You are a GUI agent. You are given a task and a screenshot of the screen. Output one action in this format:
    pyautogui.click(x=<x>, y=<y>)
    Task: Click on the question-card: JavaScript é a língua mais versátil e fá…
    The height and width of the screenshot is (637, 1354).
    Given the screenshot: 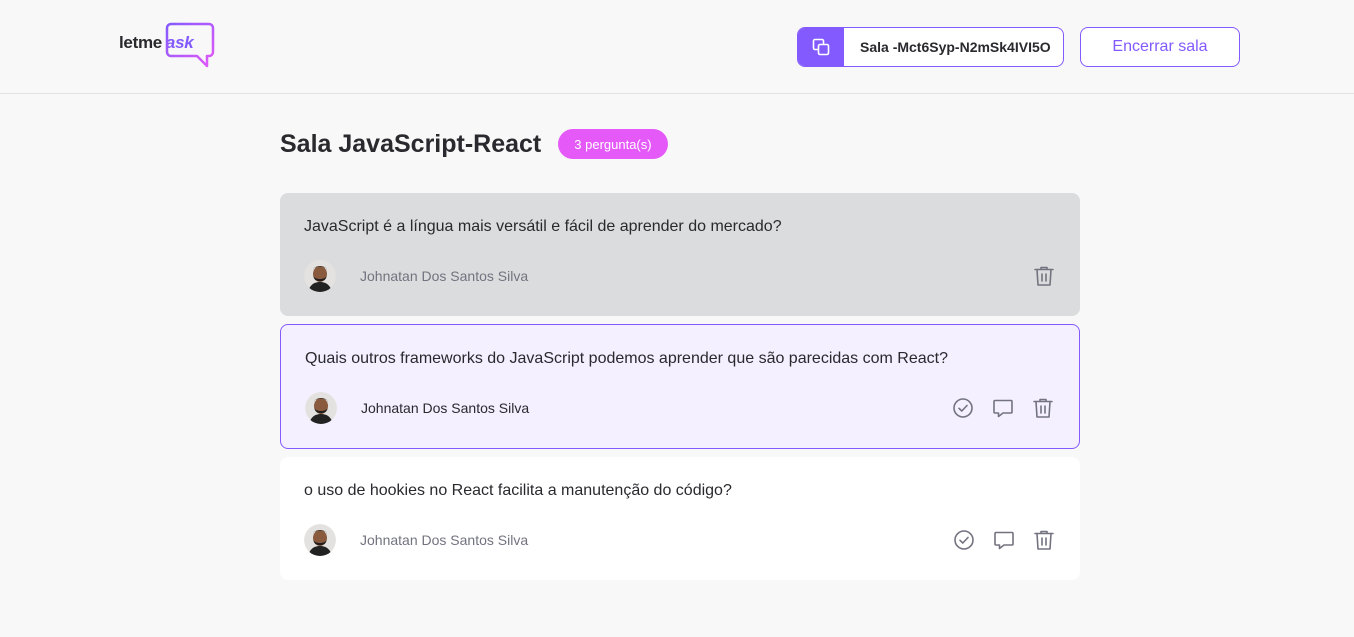 What is the action you would take?
    pyautogui.click(x=680, y=254)
    